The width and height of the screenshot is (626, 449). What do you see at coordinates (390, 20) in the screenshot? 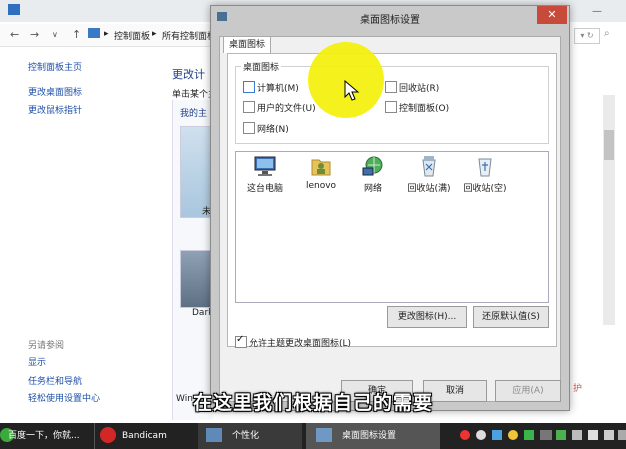
I see `dialog-title: 桌面图标设置` at bounding box center [390, 20].